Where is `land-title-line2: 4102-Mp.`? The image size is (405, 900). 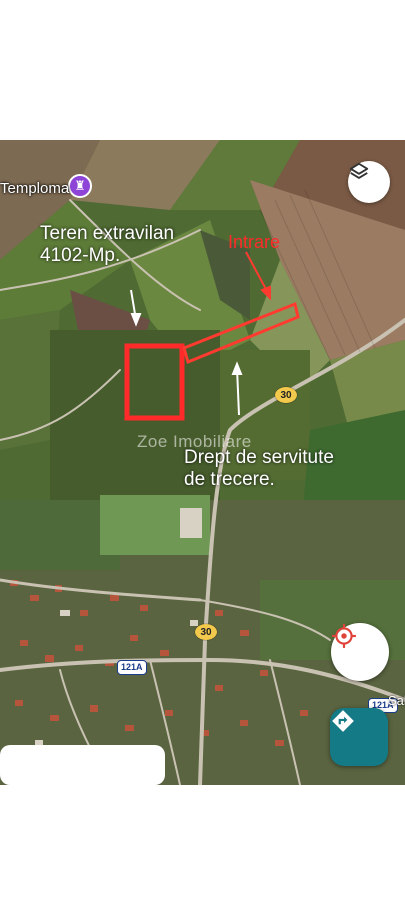 land-title-line2: 4102-Mp. is located at coordinates (80, 255).